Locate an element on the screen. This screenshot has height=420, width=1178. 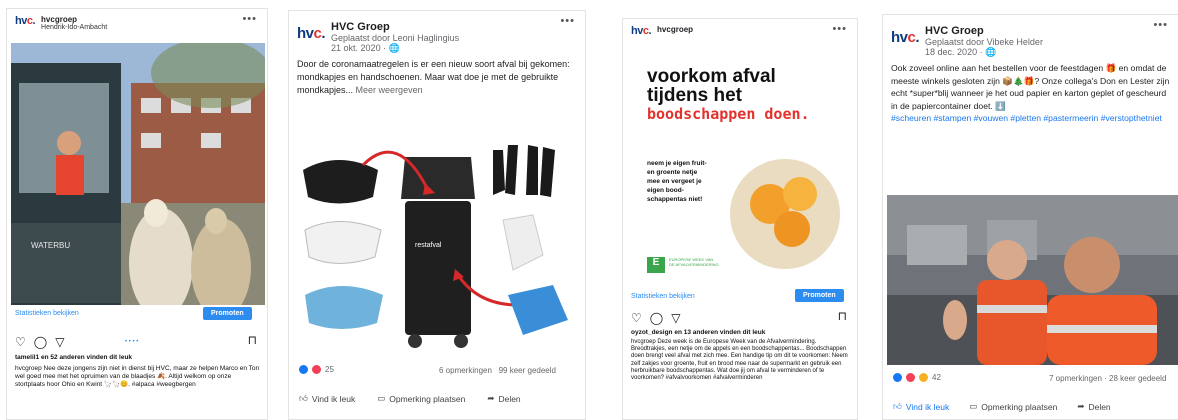
post-image: restafval is located at coordinates (438, 246).